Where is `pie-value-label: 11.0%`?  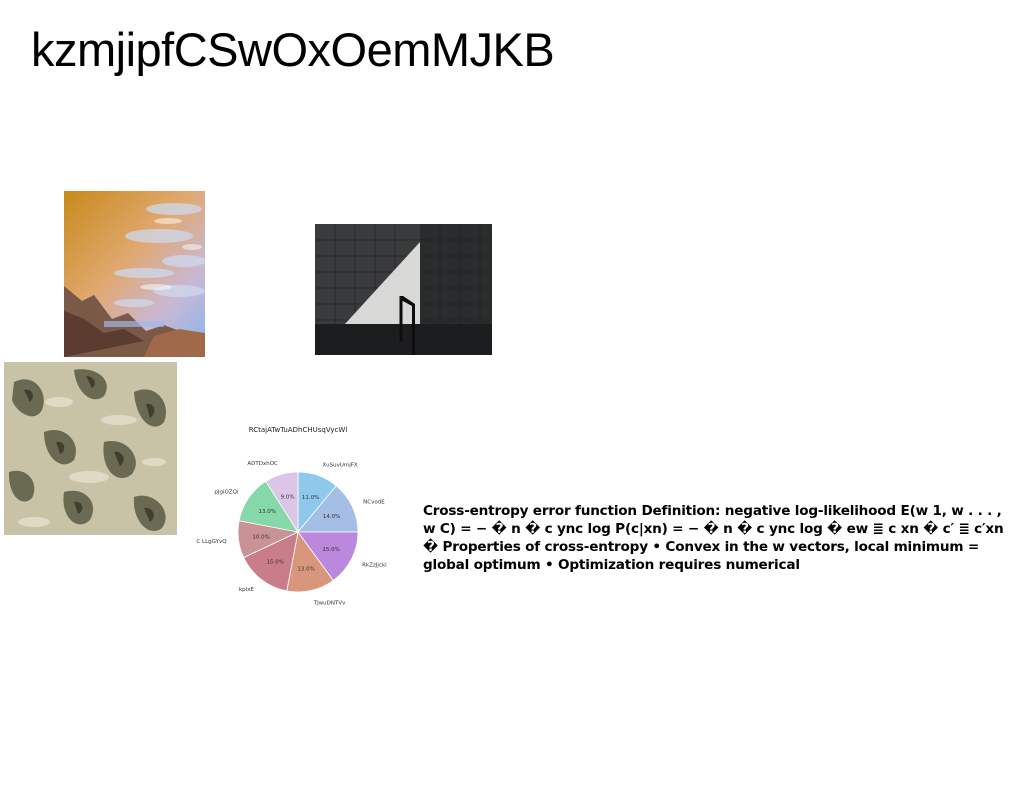 pie-value-label: 11.0% is located at coordinates (310, 498).